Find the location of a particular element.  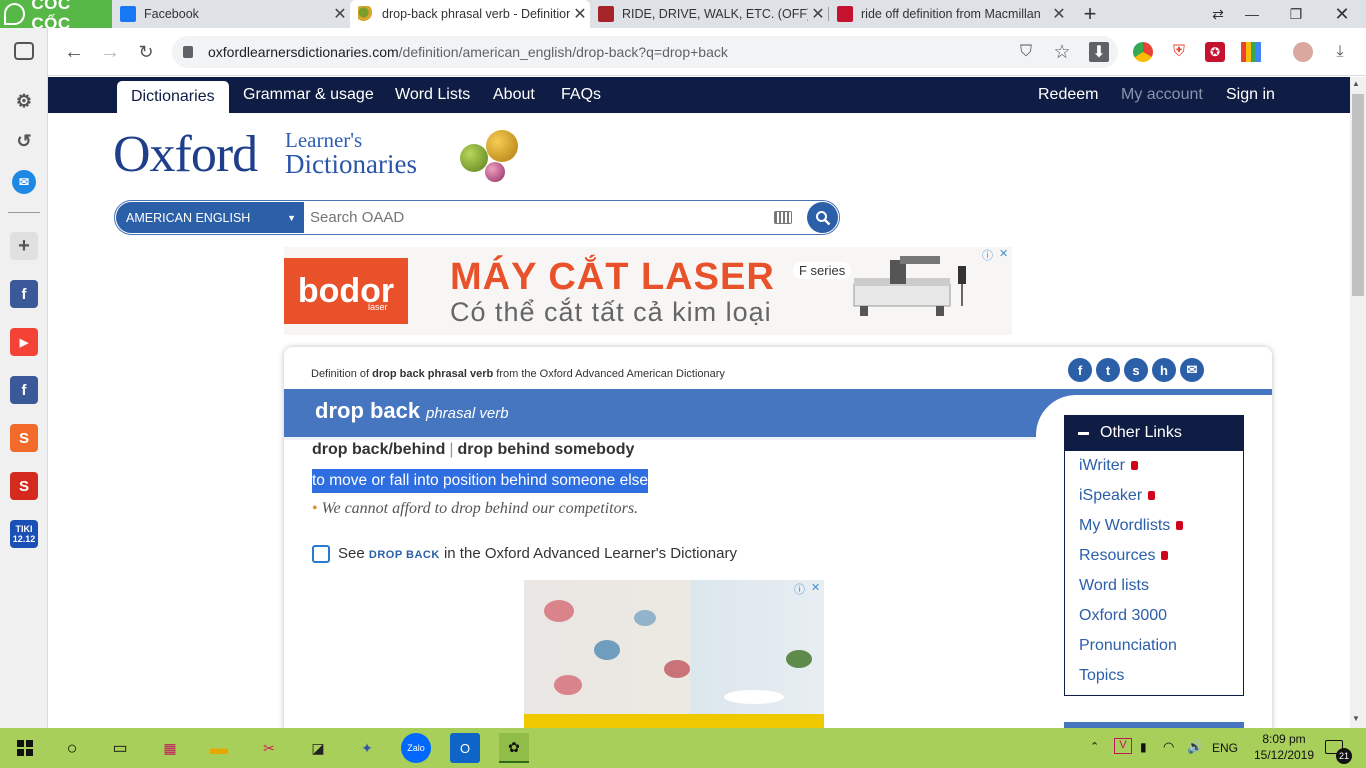

link-topics: Topics is located at coordinates (1101, 676).